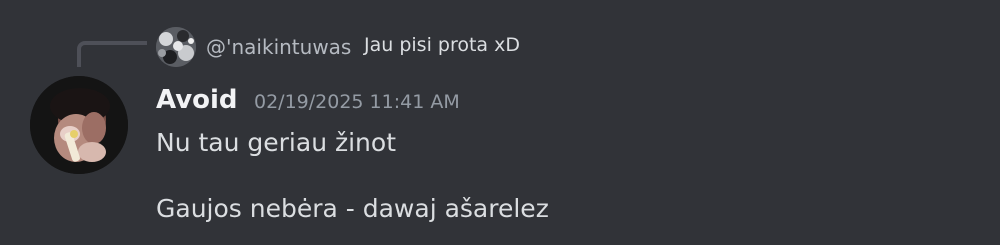 The image size is (1000, 245). I want to click on message-line: Nu tau geriau žinot, so click(276, 142).